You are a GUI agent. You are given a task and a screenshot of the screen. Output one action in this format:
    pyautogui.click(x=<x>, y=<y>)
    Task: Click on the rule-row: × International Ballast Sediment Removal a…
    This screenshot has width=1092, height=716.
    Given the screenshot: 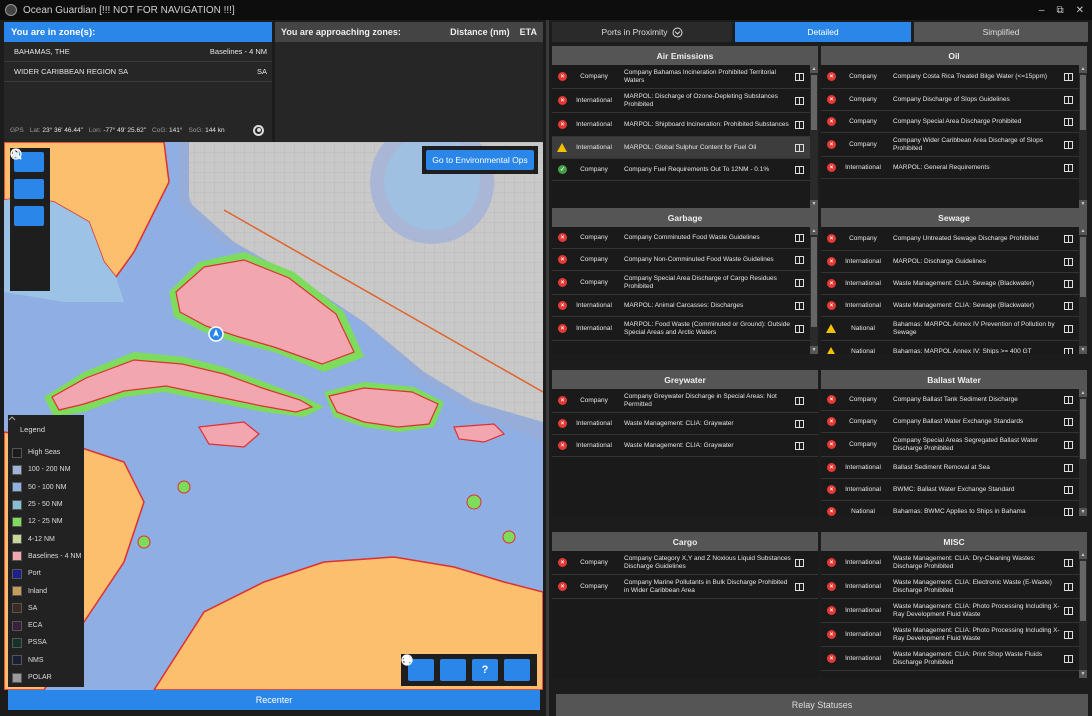 What is the action you would take?
    pyautogui.click(x=954, y=468)
    